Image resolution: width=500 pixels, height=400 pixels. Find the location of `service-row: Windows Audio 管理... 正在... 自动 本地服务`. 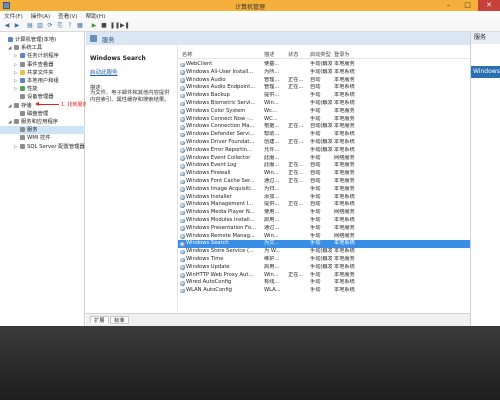

service-row: Windows Audio 管理... 正在... 自动 本地服务 is located at coordinates (324, 81).